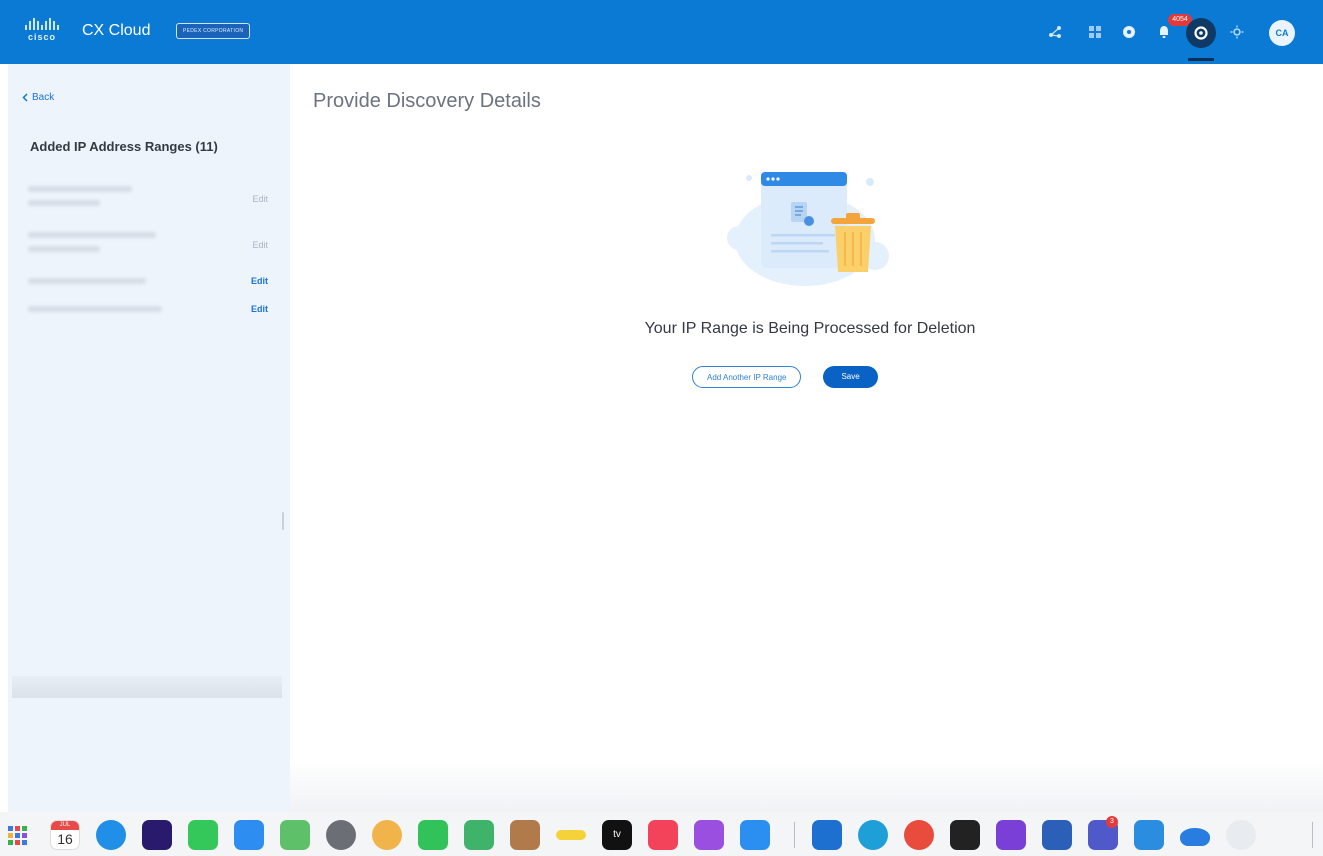  I want to click on cisco-logo: cisco, so click(42, 32).